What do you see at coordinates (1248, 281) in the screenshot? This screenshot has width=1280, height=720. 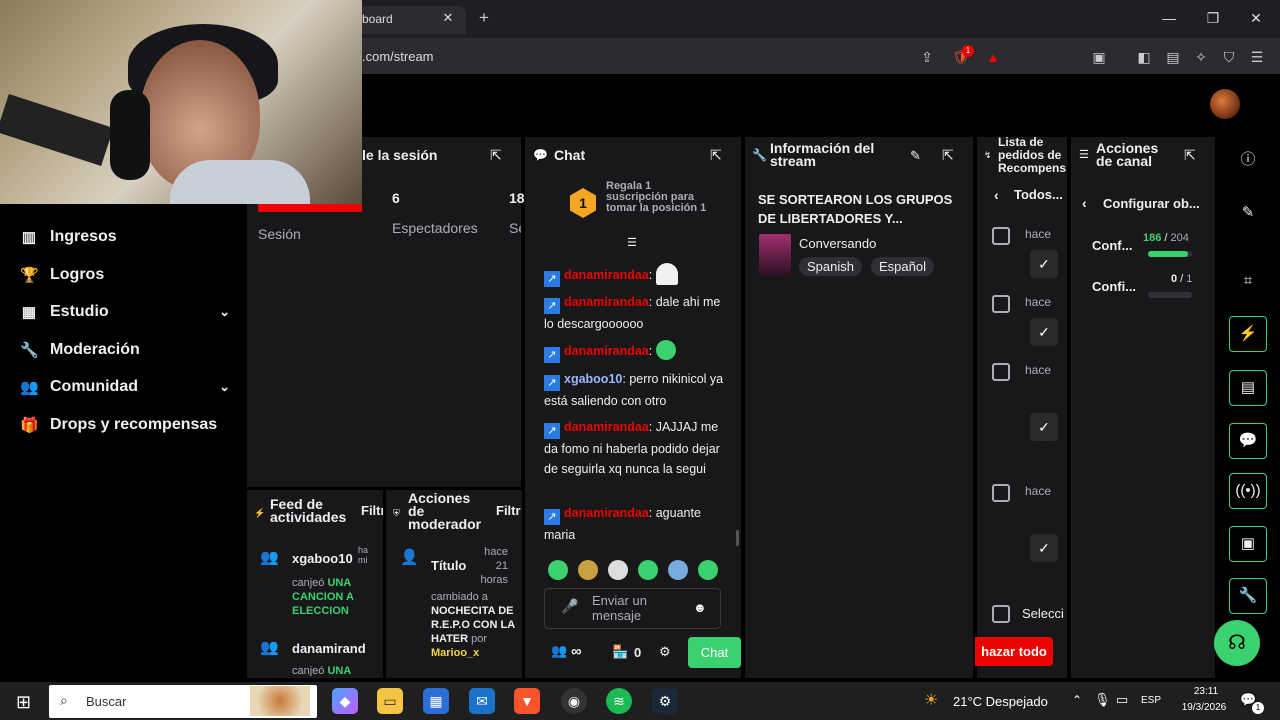 I see `clip-icon: ⌗` at bounding box center [1248, 281].